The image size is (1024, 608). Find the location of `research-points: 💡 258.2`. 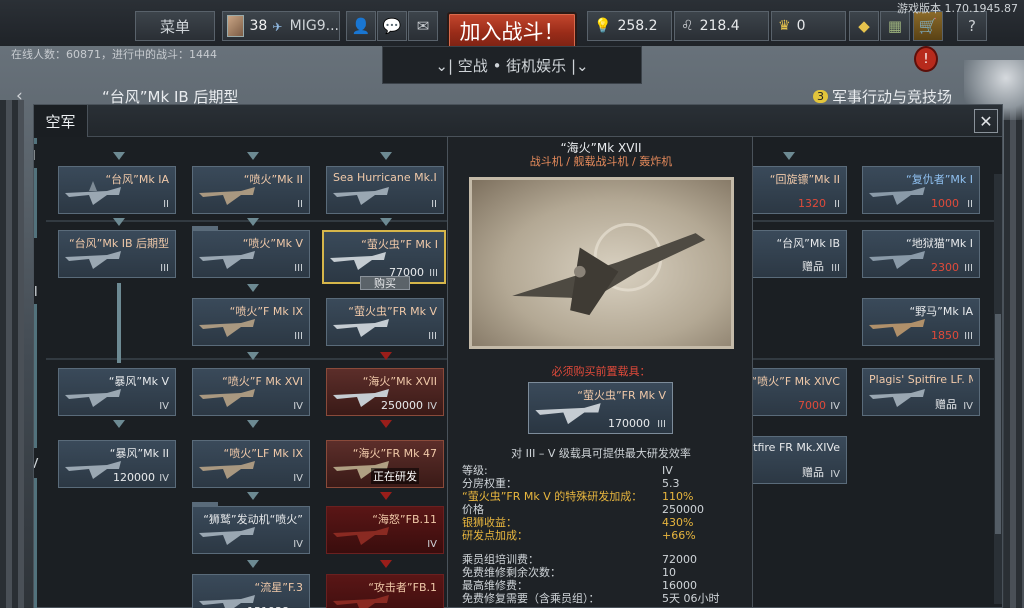

research-points: 💡 258.2 is located at coordinates (629, 26).